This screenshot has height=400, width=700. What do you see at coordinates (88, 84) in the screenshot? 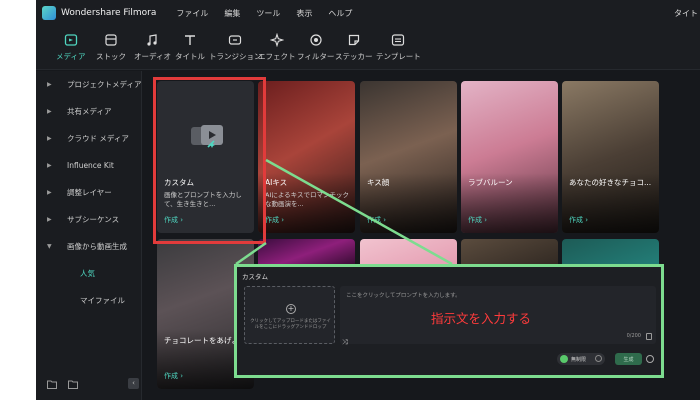
I see `sidebar-item-project-media: ▶ プロジェクトメディア` at bounding box center [88, 84].